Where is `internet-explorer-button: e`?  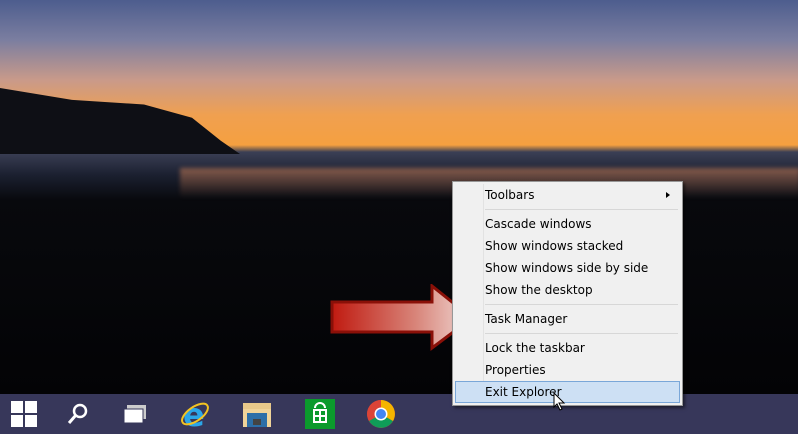
internet-explorer-button: e is located at coordinates (195, 414).